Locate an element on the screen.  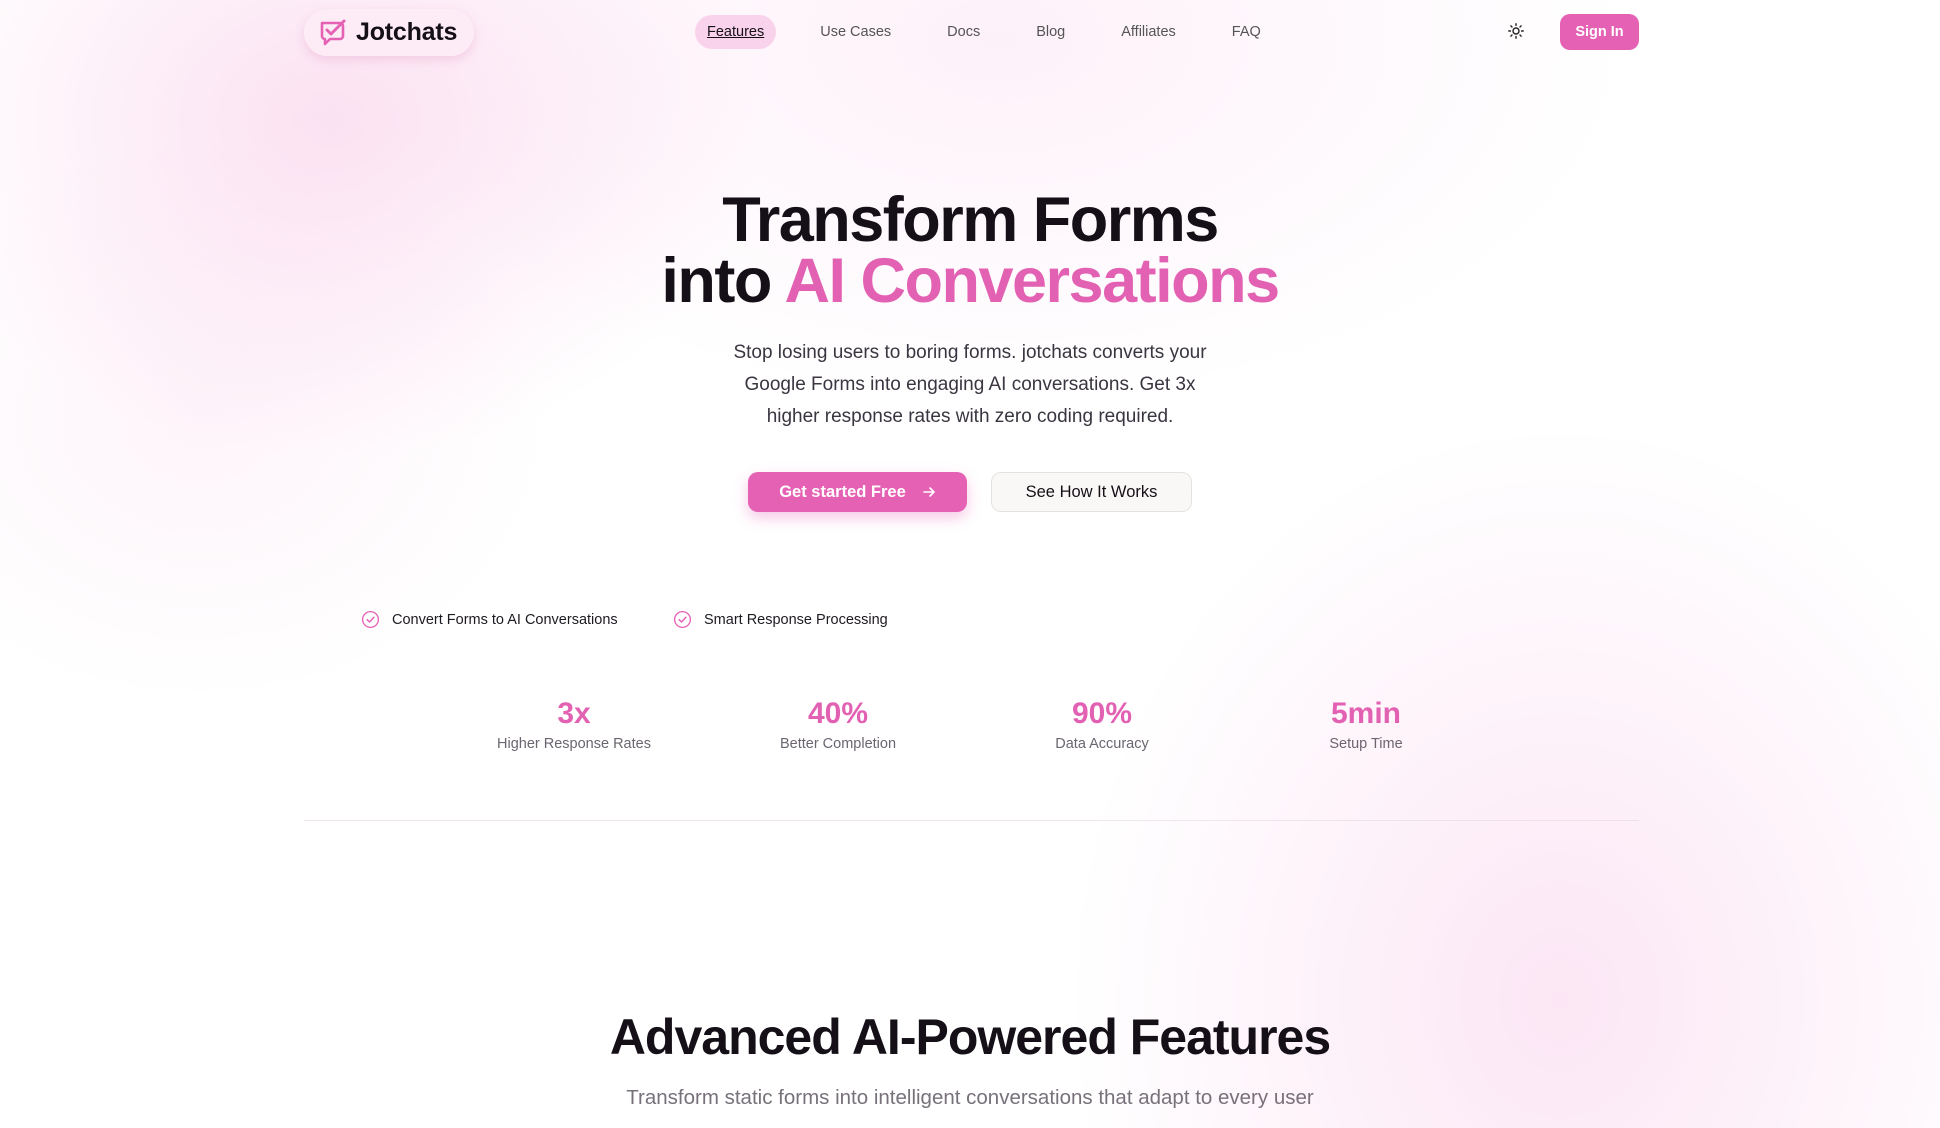
arrow-right-icon is located at coordinates (928, 492).